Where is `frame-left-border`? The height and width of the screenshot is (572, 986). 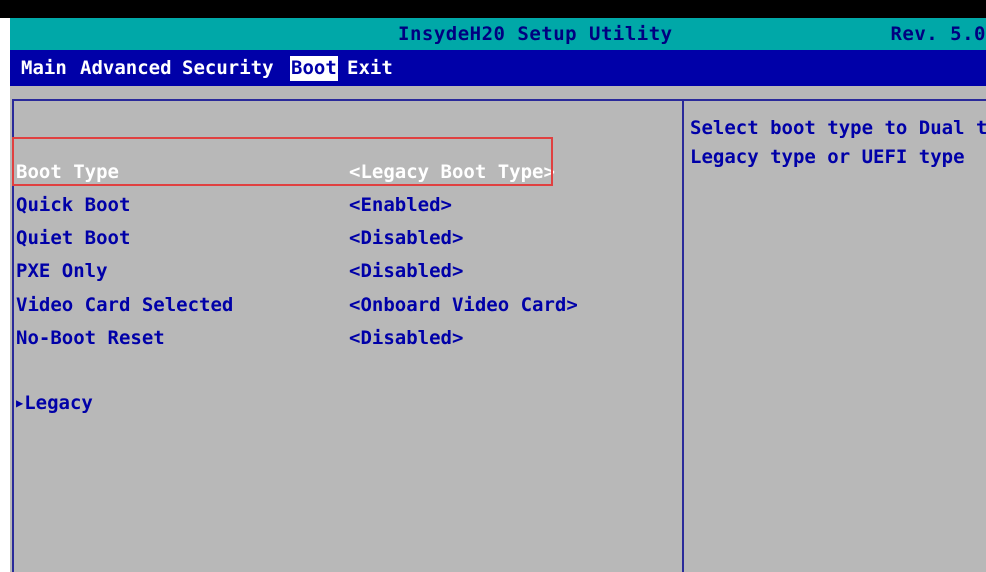 frame-left-border is located at coordinates (13, 335).